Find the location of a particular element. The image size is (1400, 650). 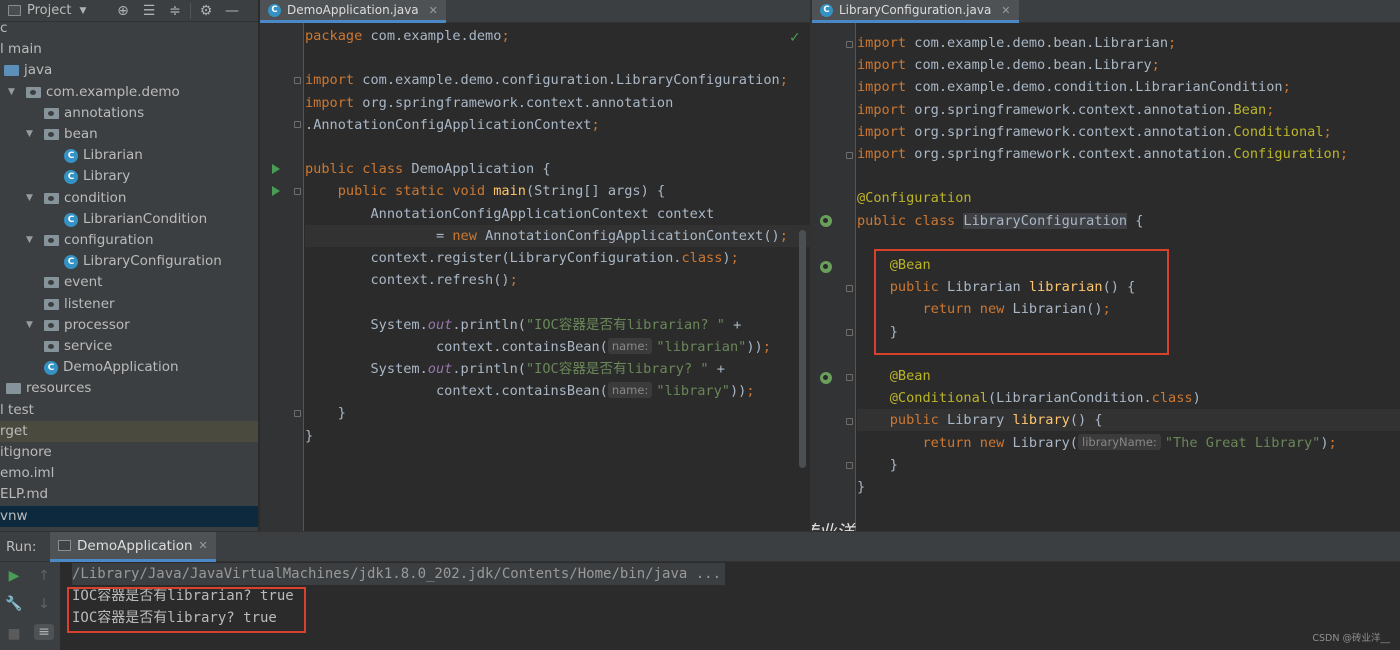

locate-icon: ⊕ is located at coordinates (123, 11).